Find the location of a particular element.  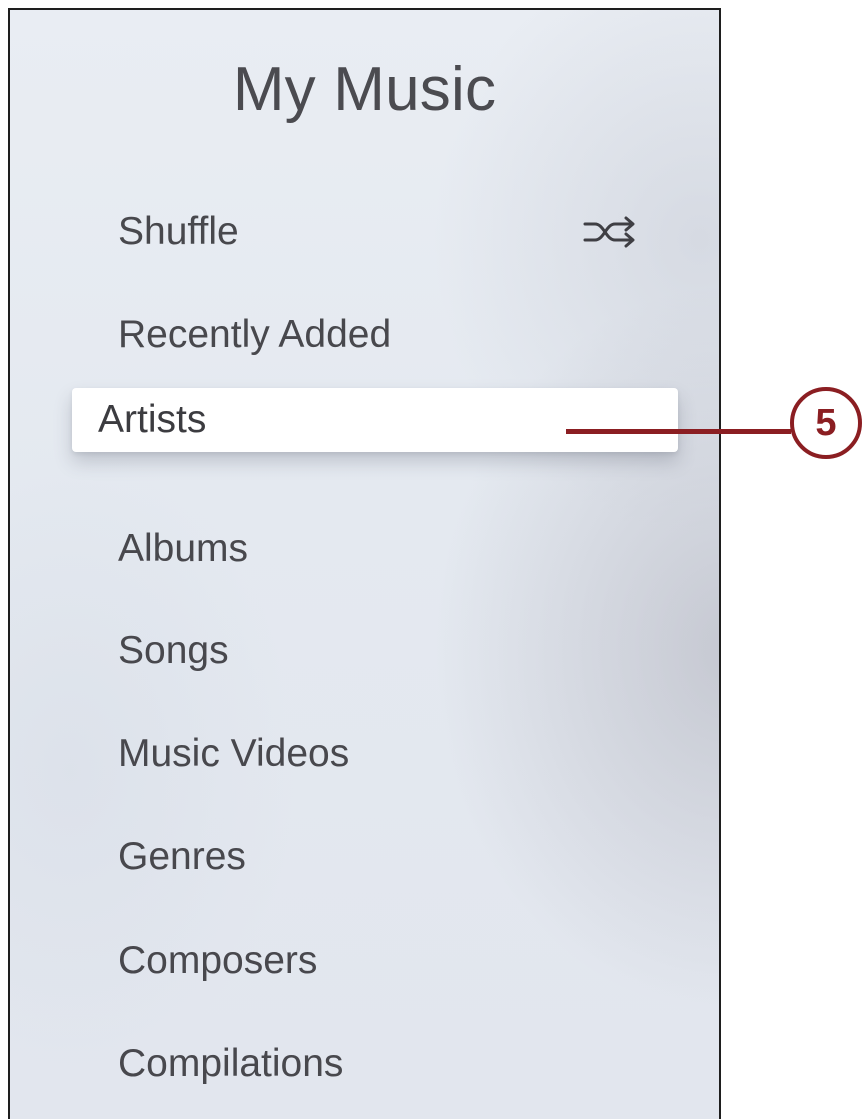

shuffle-icon is located at coordinates (609, 232).